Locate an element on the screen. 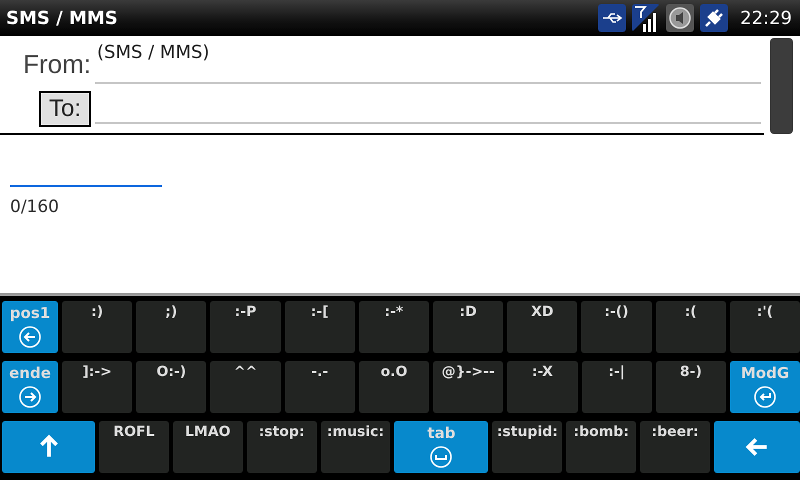  emoticon-key: :-() is located at coordinates (616, 327).